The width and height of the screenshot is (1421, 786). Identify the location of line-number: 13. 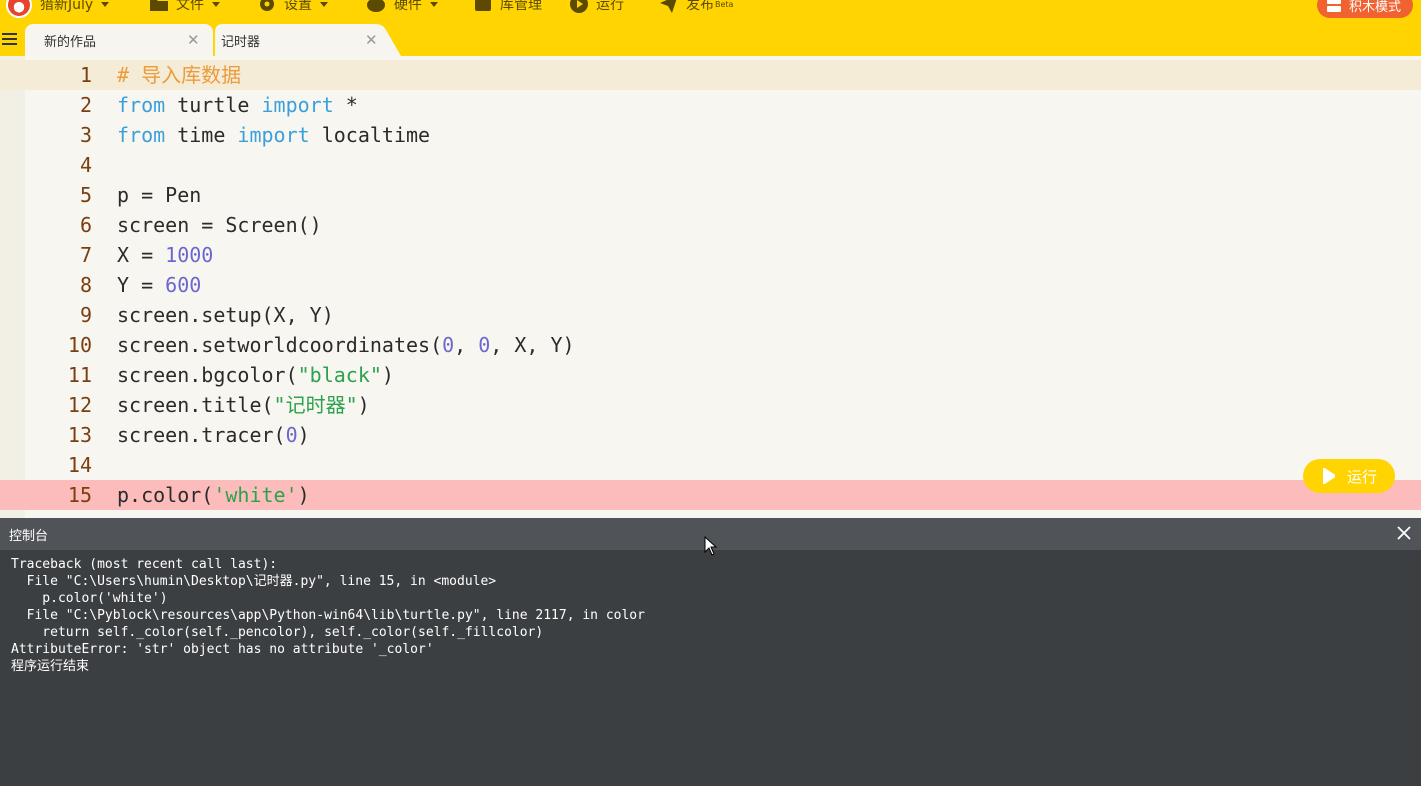
(79, 435).